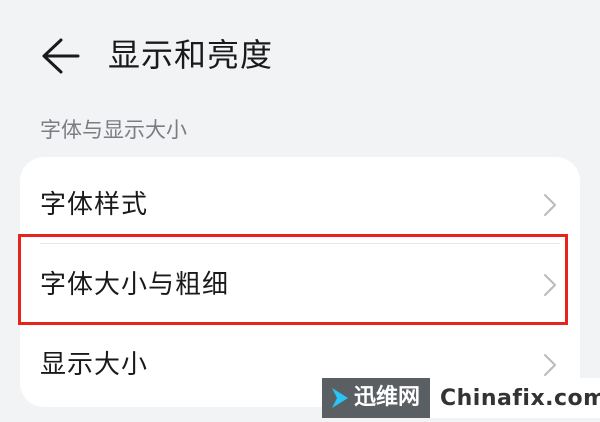 The height and width of the screenshot is (422, 600). I want to click on watermark-domain-box: Chinafix.com, so click(515, 398).